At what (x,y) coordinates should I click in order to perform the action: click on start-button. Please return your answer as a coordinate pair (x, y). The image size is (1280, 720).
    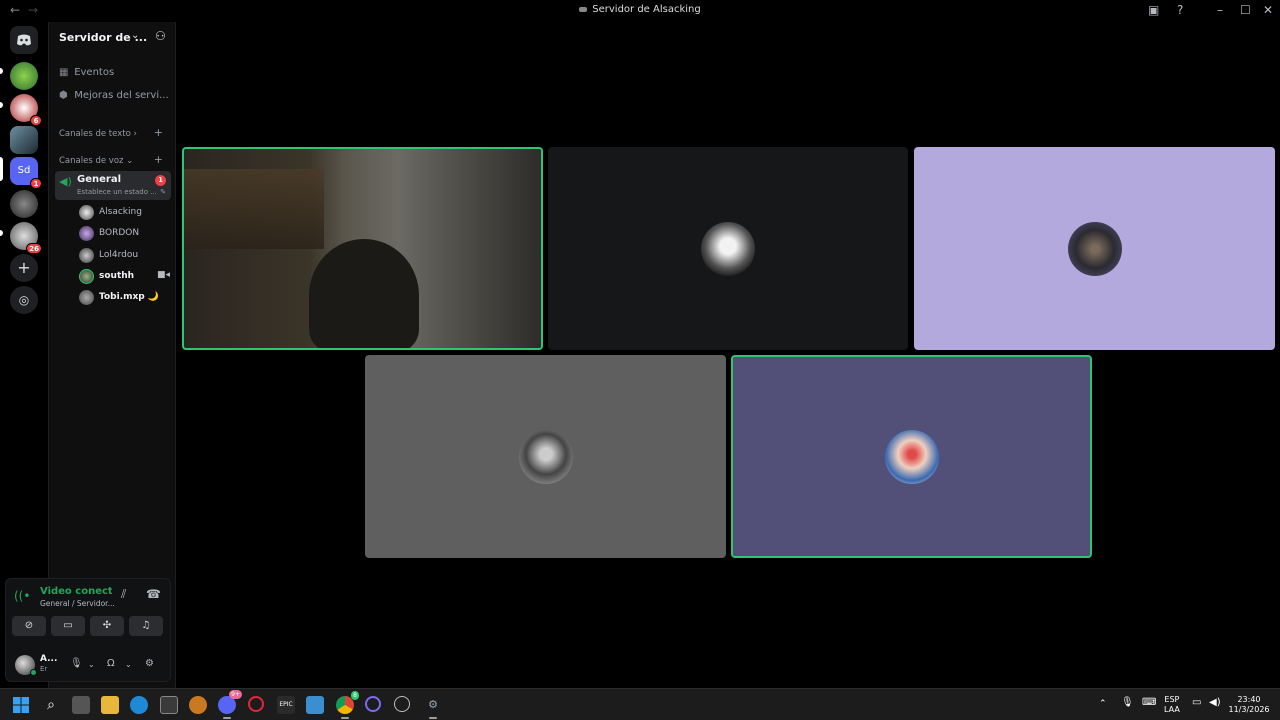
    Looking at the image, I should click on (21, 705).